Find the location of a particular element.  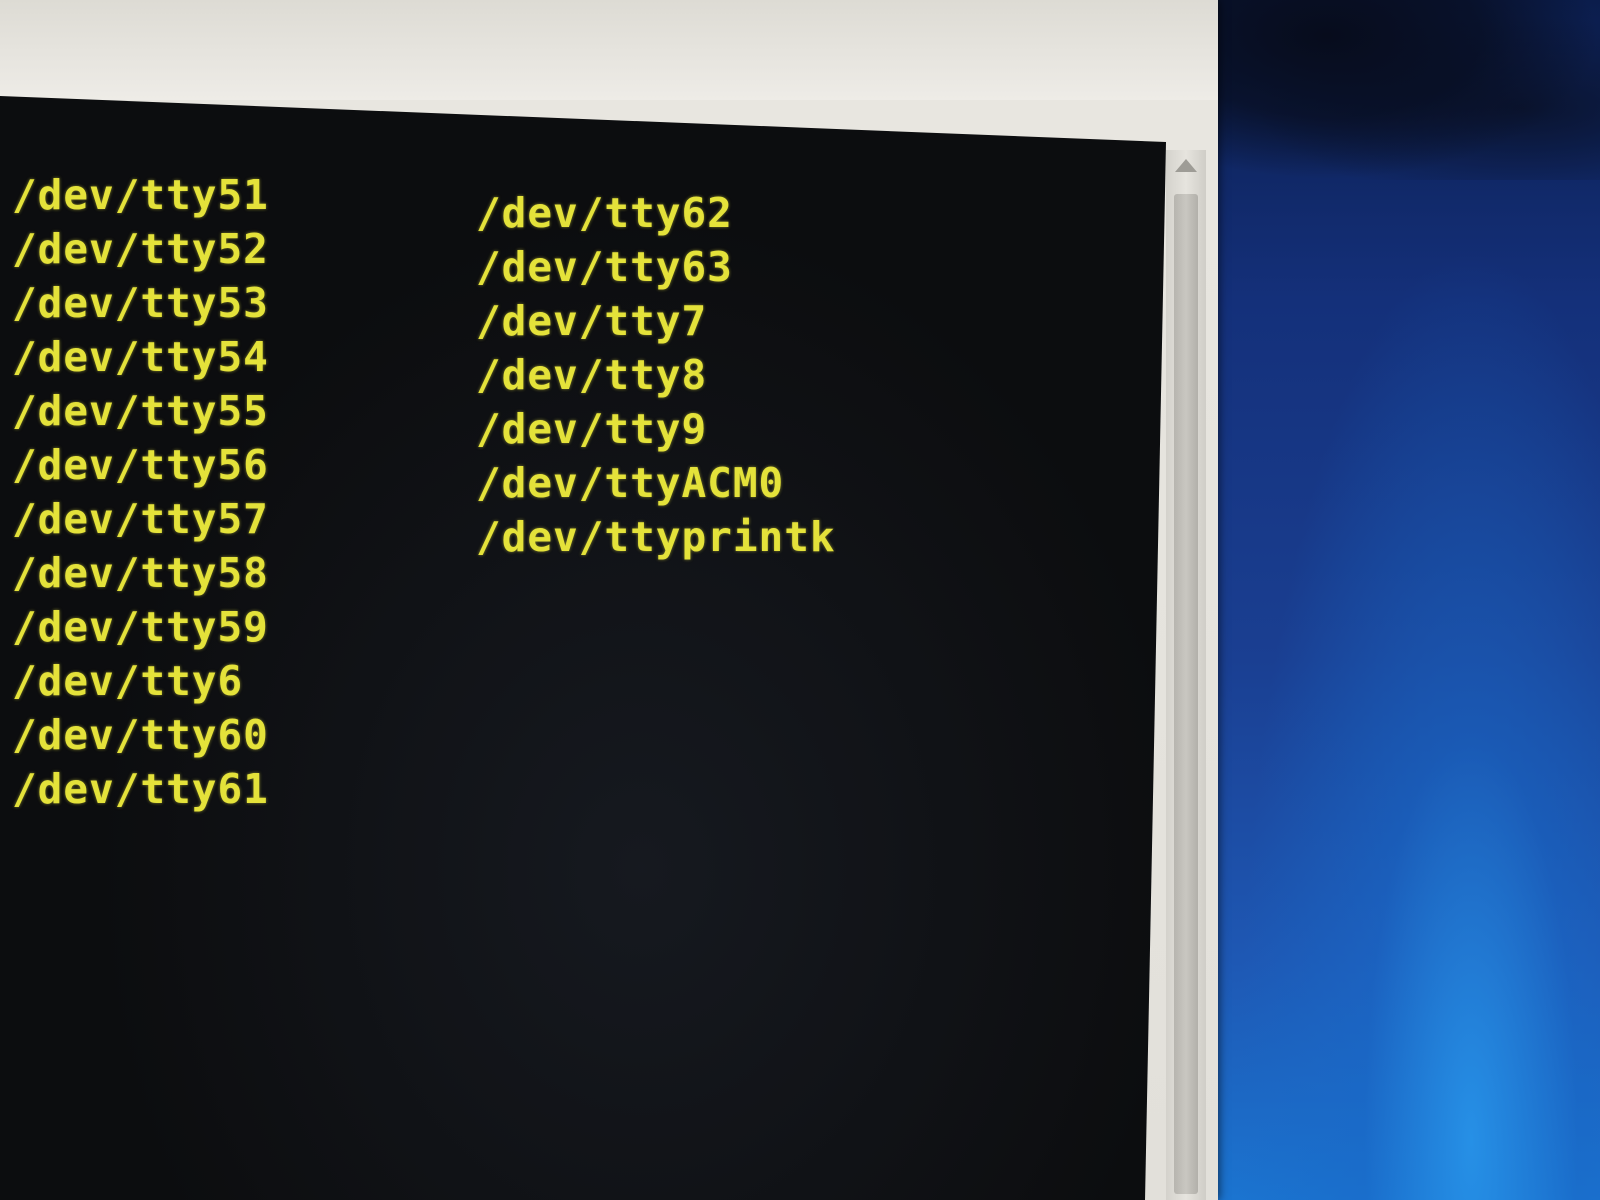

output-line: /dev/tty8 is located at coordinates (592, 375).